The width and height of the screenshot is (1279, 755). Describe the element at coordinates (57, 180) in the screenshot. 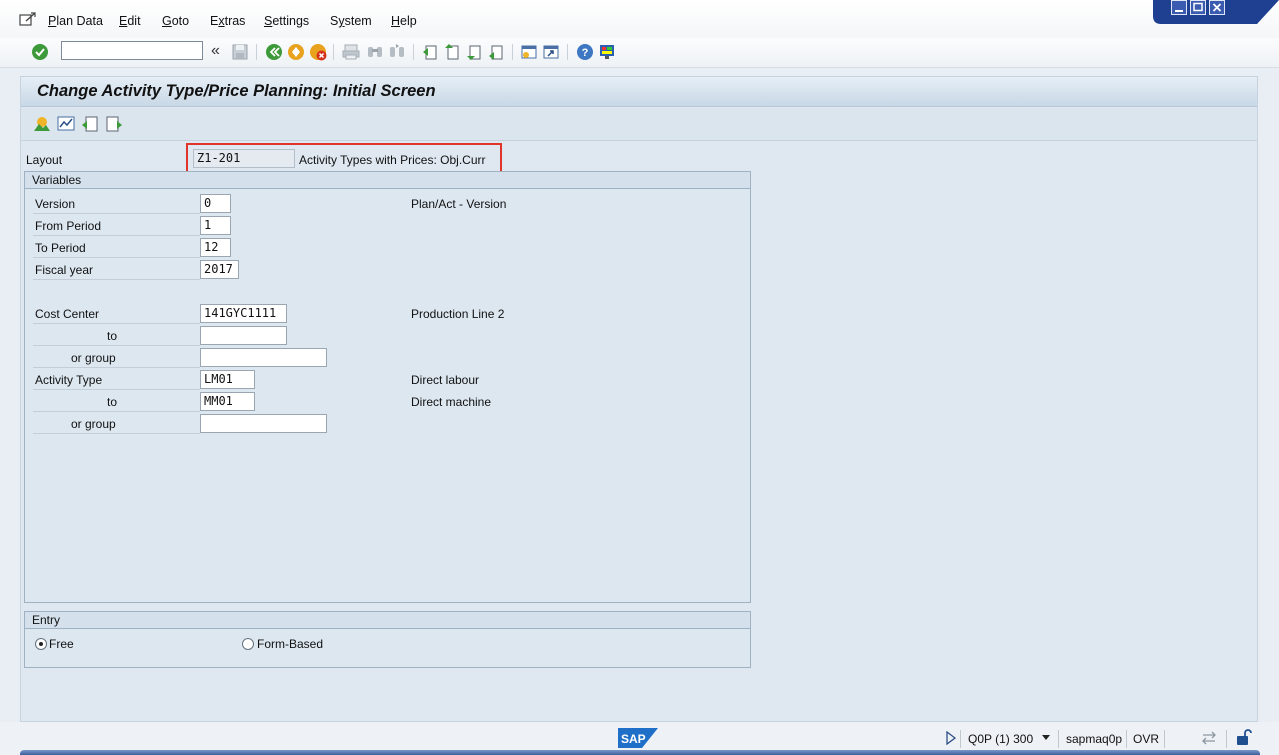

I see `variables-group-title: Variables` at that location.